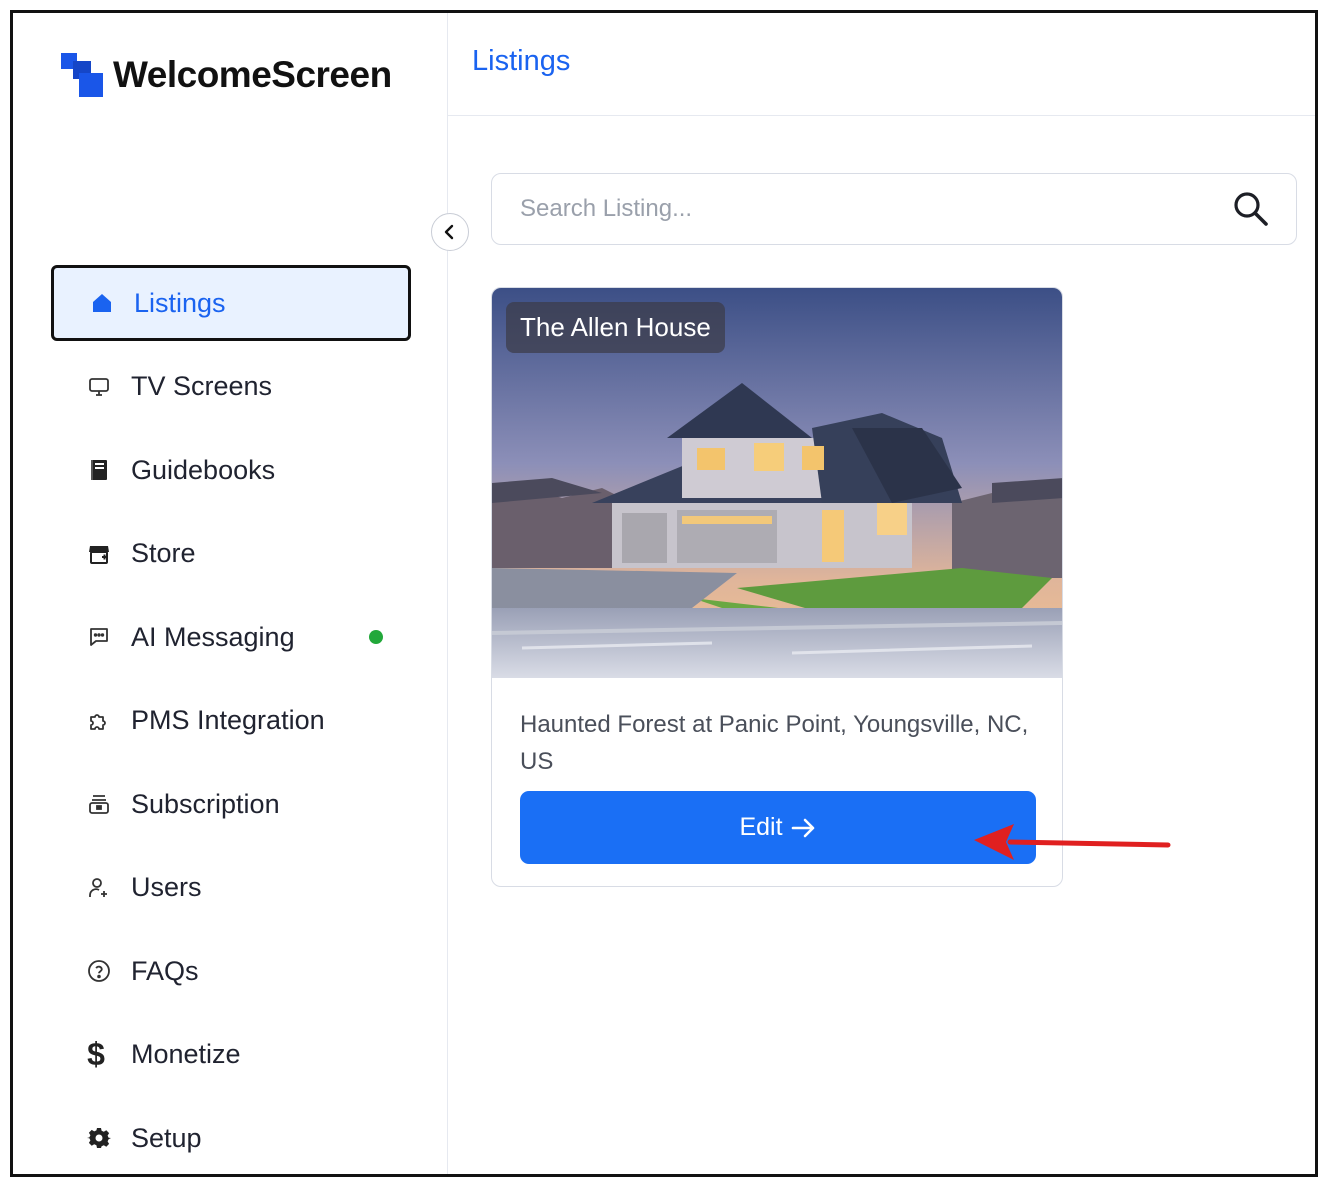 The image size is (1327, 1186). What do you see at coordinates (881, 64) in the screenshot?
I see `top-bar: Listings` at bounding box center [881, 64].